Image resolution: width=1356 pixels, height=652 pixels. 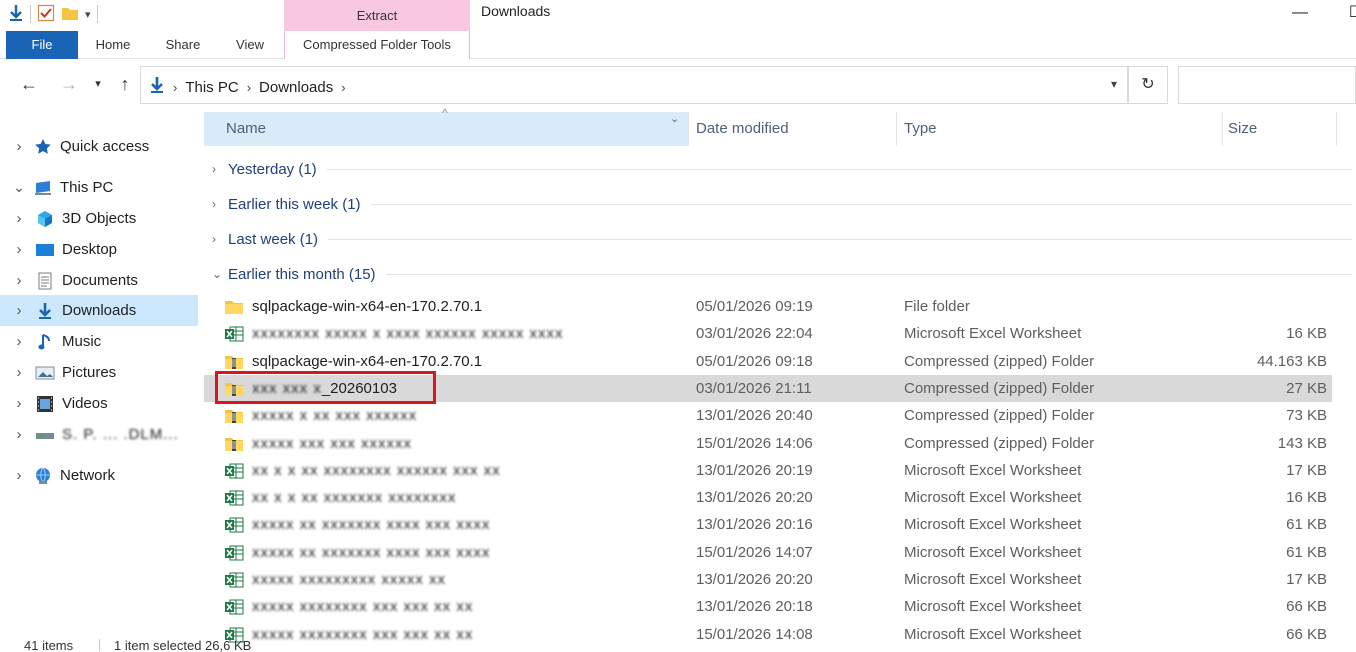 What do you see at coordinates (796, 129) in the screenshot?
I see `column-header-date-modified: Date modified` at bounding box center [796, 129].